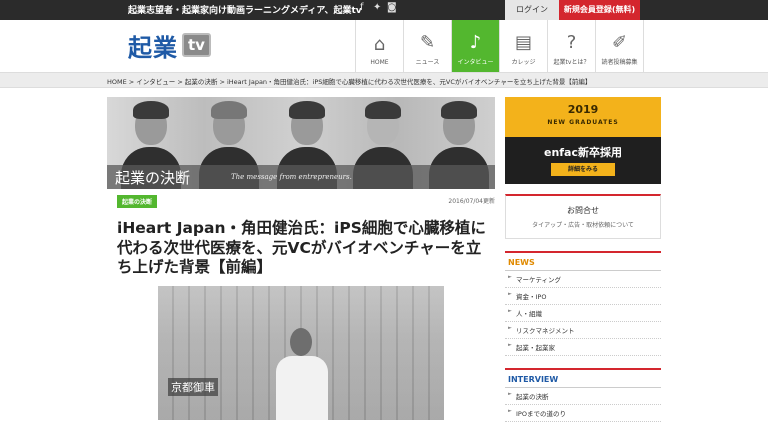 The image size is (768, 422). Describe the element at coordinates (571, 62) in the screenshot. I see `nav-label: 起業tvとは？` at that location.